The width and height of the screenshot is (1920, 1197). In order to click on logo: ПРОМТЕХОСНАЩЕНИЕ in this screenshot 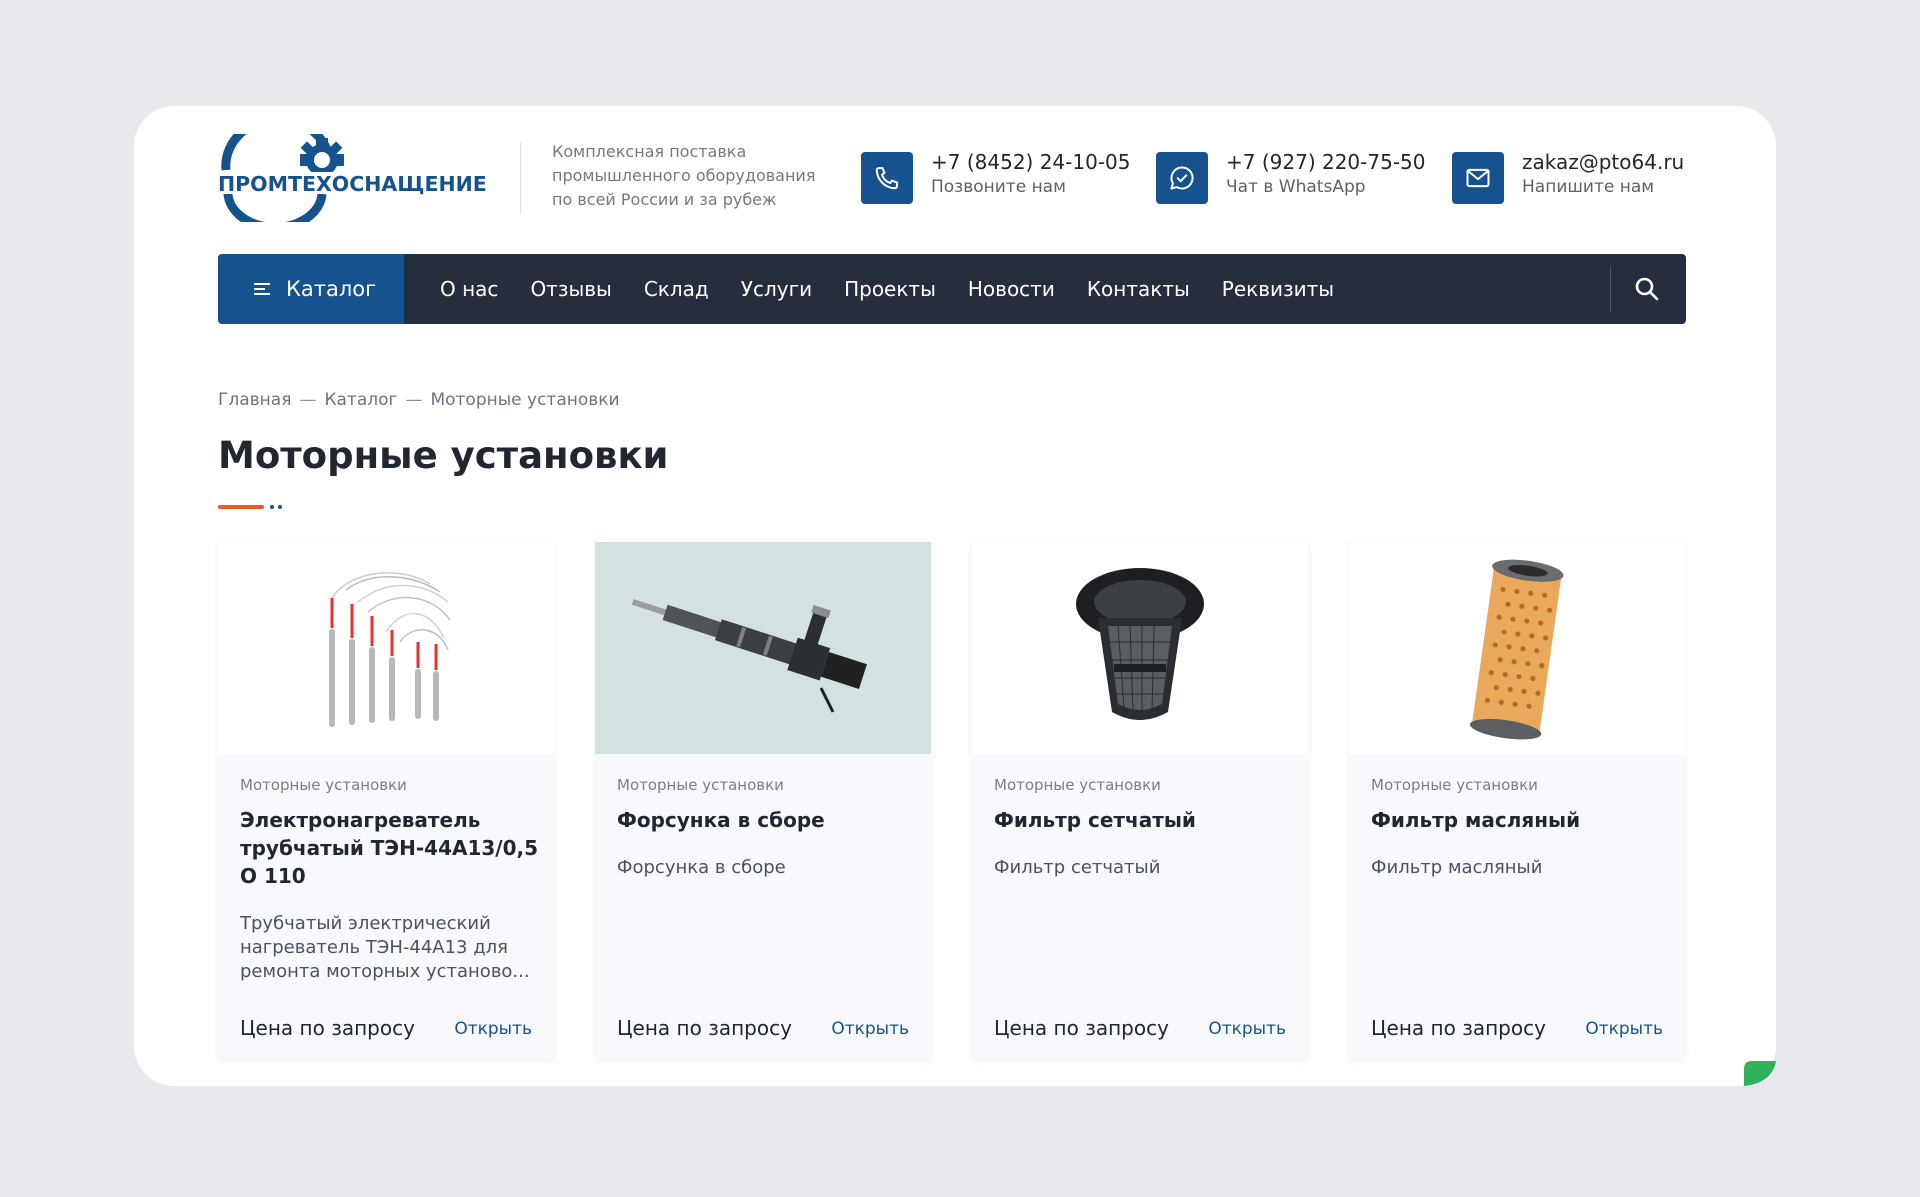, I will do `click(363, 178)`.